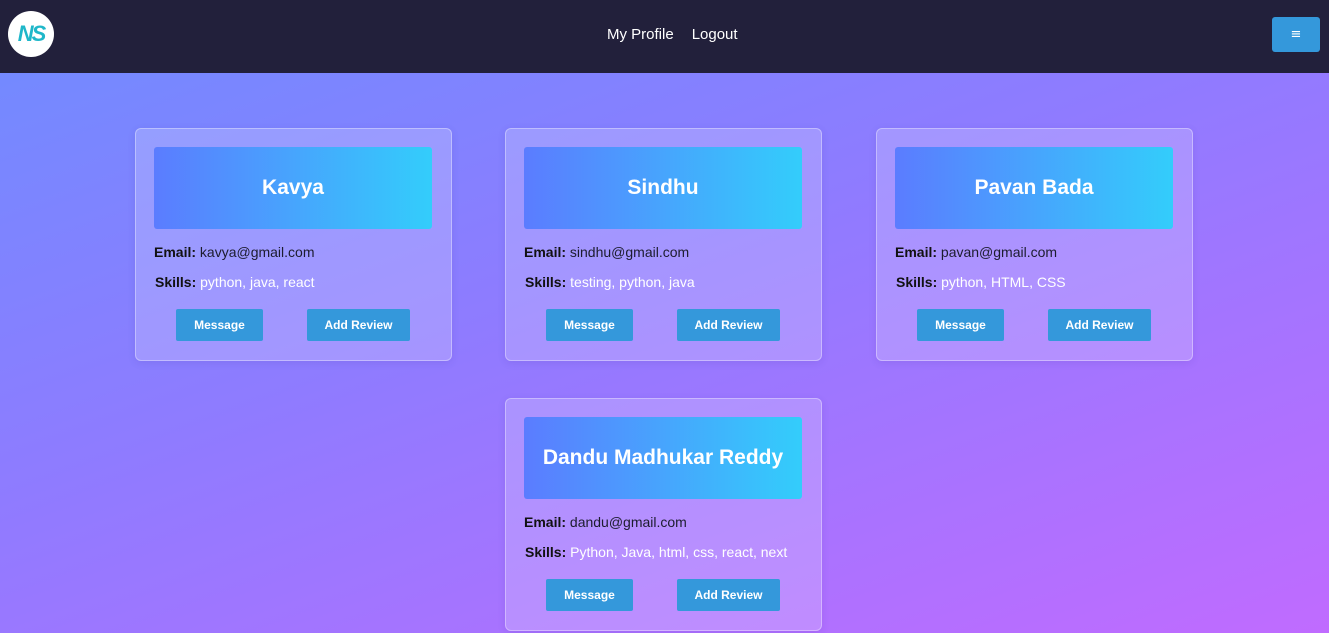 This screenshot has height=633, width=1329. What do you see at coordinates (999, 252) in the screenshot?
I see `email-value: pavan@gmail.com` at bounding box center [999, 252].